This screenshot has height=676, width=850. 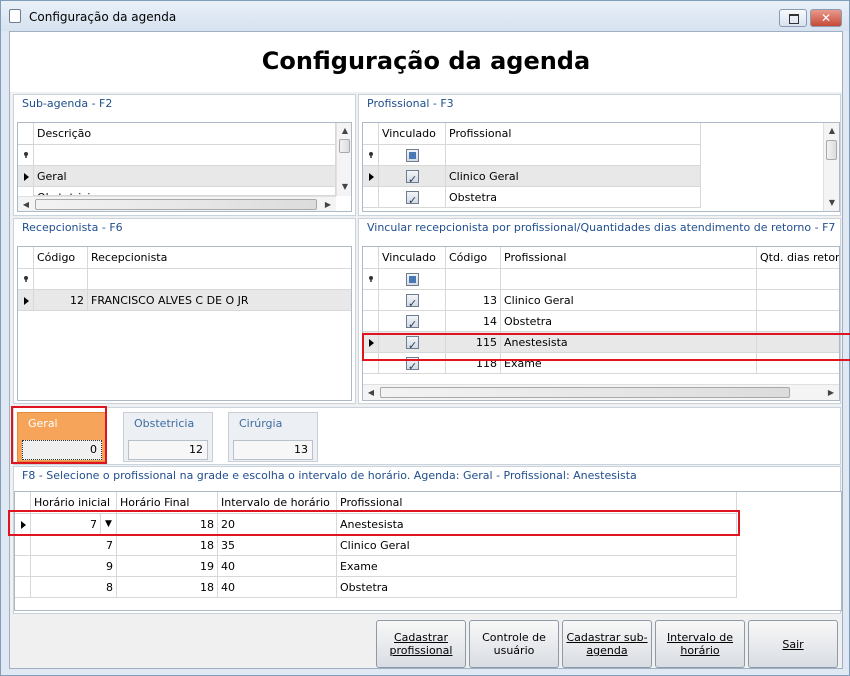 I want to click on col-qtd-dias-retorno: Qtd. dias retorno, so click(x=798, y=258).